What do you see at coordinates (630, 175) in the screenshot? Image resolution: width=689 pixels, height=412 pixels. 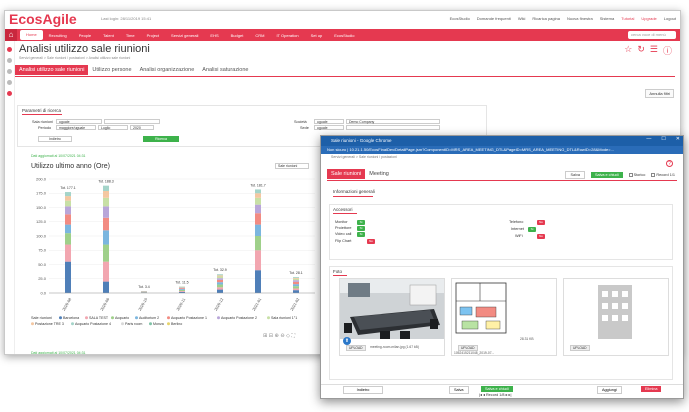 I see `storico-checkbox` at bounding box center [630, 175].